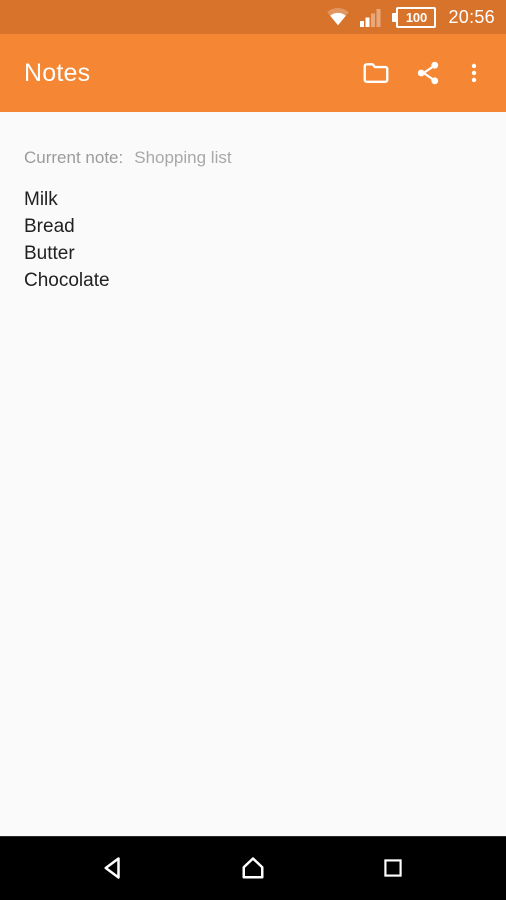 The width and height of the screenshot is (506, 900). What do you see at coordinates (49, 253) in the screenshot?
I see `note-line: Butter` at bounding box center [49, 253].